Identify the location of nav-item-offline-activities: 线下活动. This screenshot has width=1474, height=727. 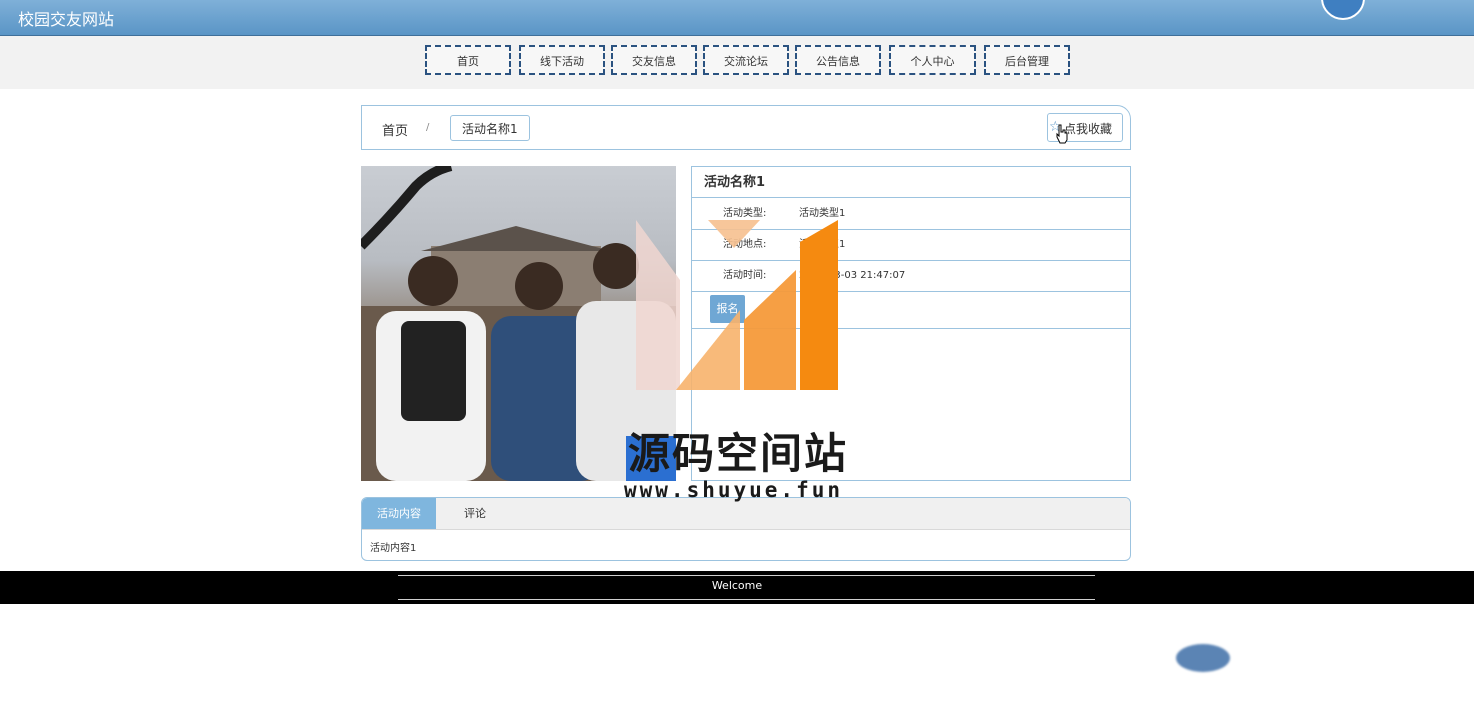
(562, 60).